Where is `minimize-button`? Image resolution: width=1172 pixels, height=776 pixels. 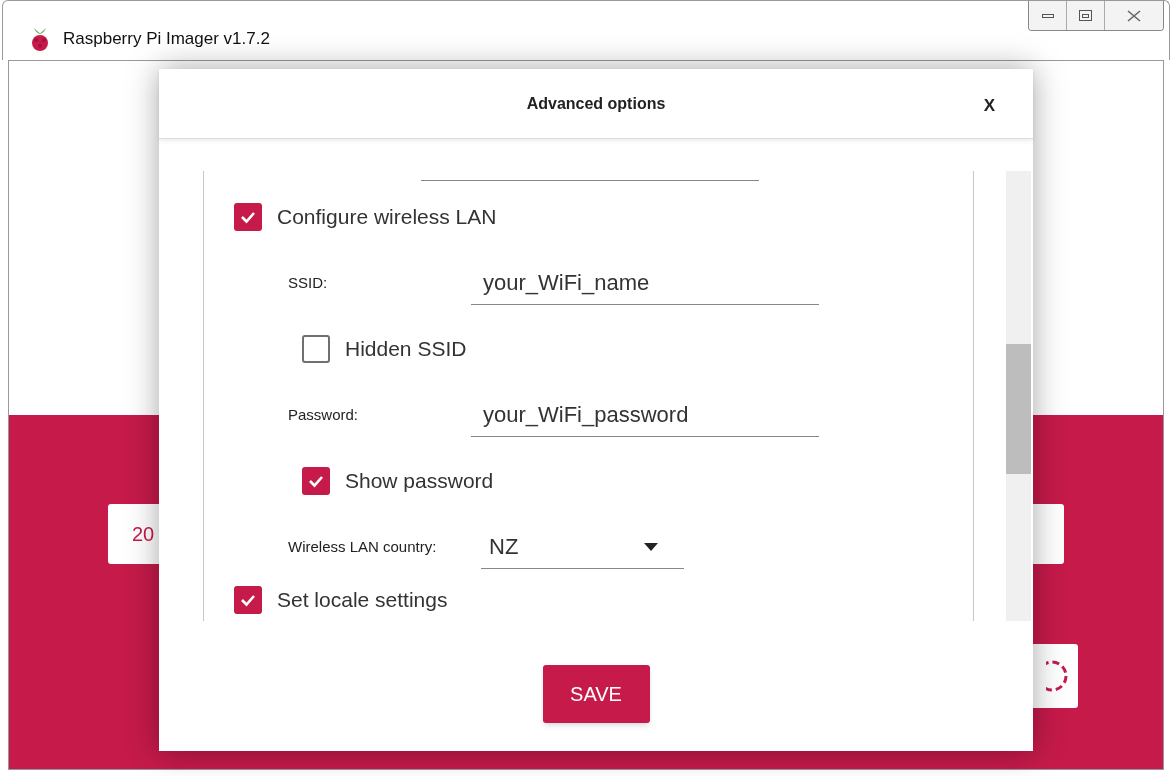
minimize-button is located at coordinates (1048, 15).